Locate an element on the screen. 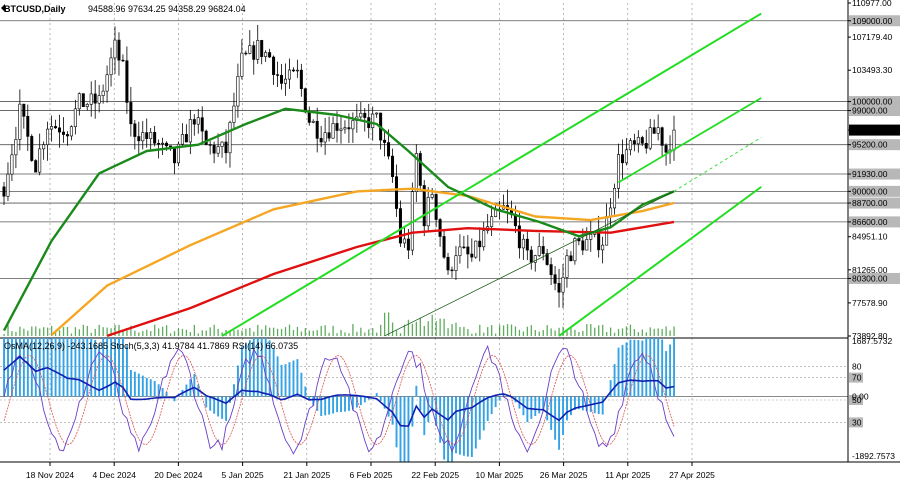 This screenshot has width=900, height=494. date-tick-label: 22 Feb 2025 is located at coordinates (435, 475).